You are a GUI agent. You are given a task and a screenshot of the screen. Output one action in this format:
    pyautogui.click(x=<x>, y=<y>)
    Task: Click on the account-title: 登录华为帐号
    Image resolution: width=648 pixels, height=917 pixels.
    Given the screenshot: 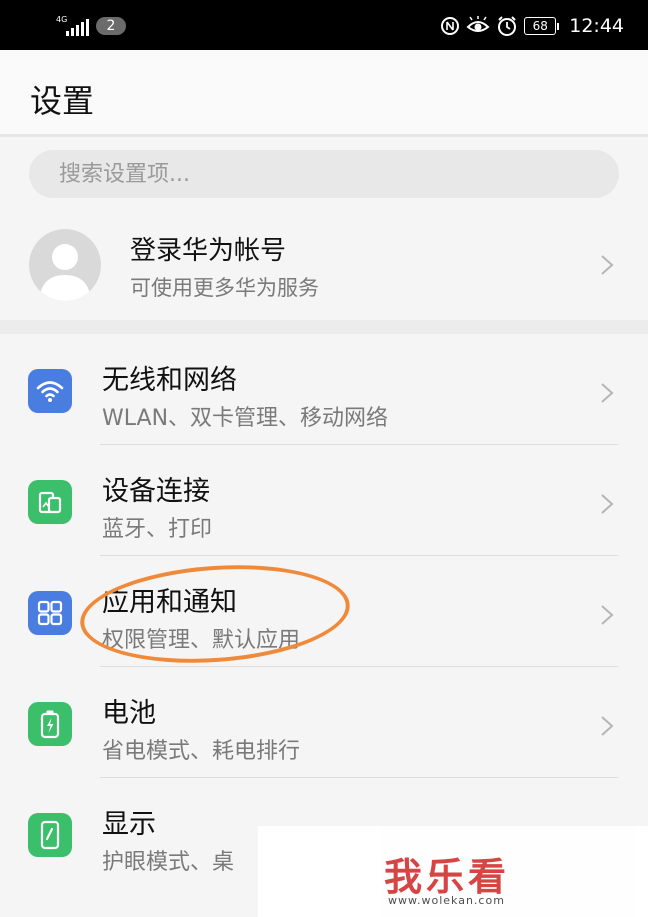 What is the action you would take?
    pyautogui.click(x=208, y=251)
    